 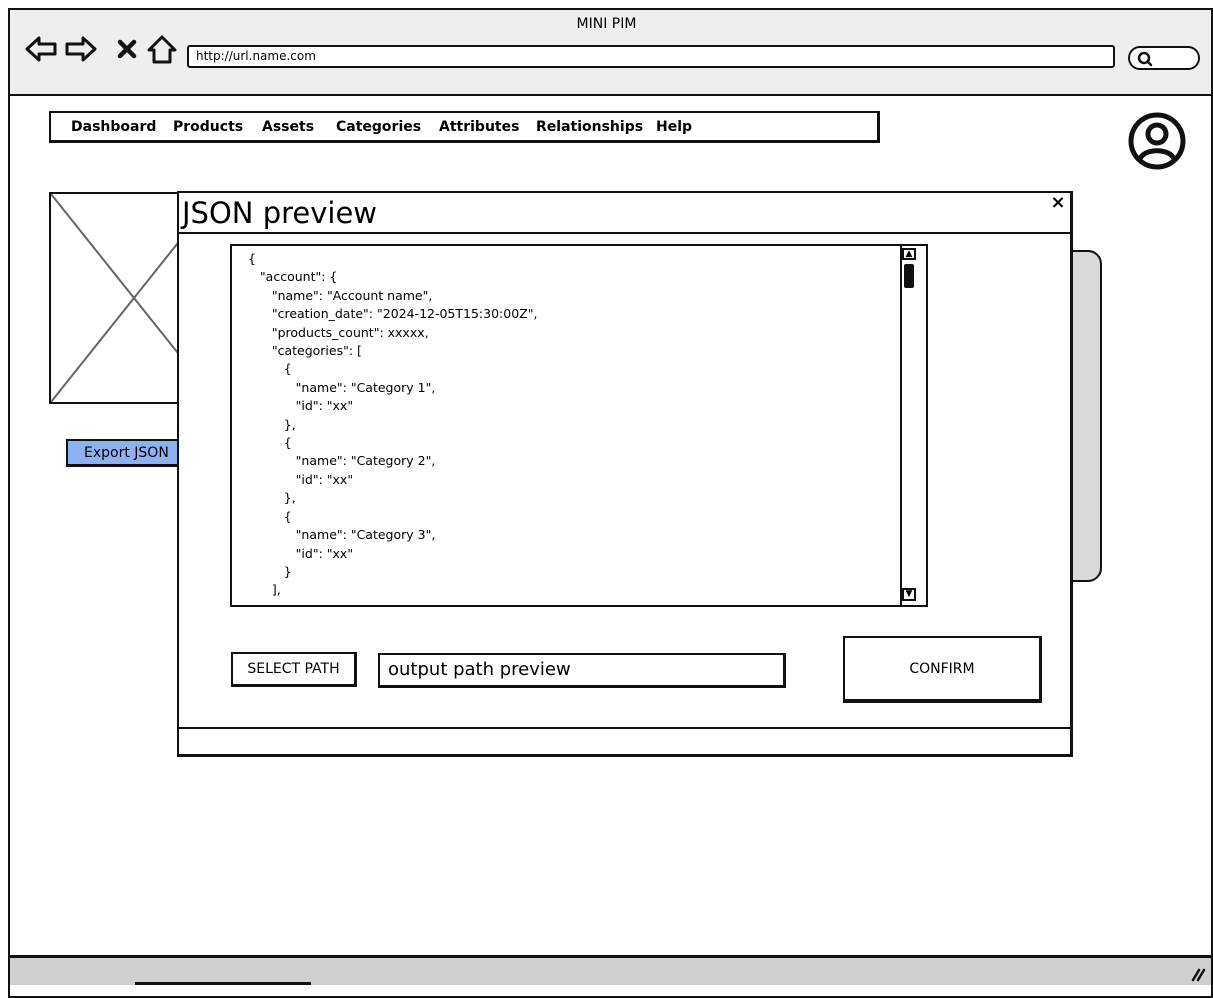 What do you see at coordinates (1157, 141) in the screenshot?
I see `user-avatar-icon` at bounding box center [1157, 141].